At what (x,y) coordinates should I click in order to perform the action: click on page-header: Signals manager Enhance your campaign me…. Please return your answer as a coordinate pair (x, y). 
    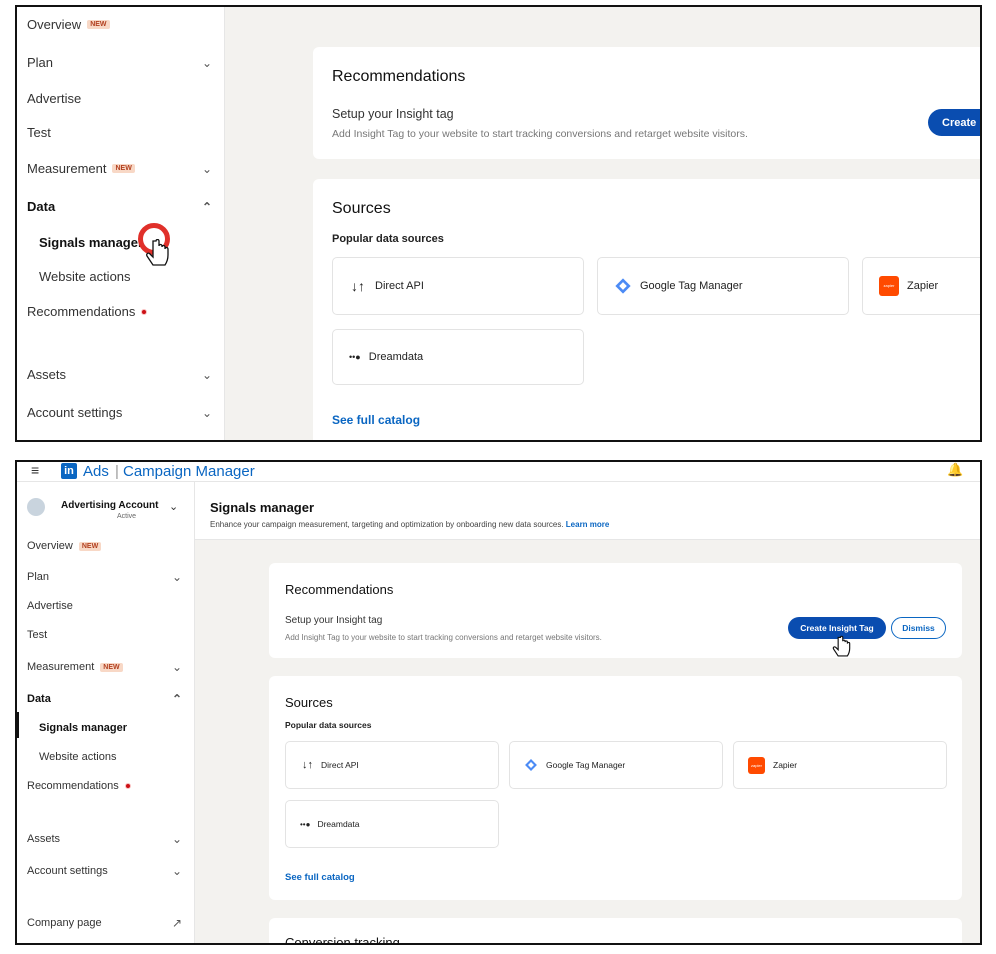
    Looking at the image, I should click on (587, 511).